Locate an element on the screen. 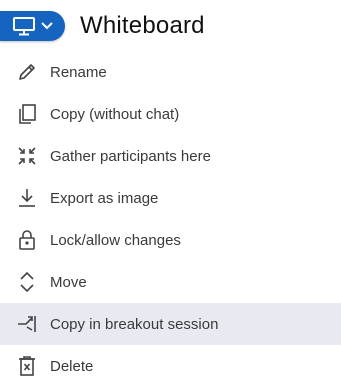 This screenshot has height=387, width=341. menu-item-gather-participants: Gather participants here is located at coordinates (170, 156).